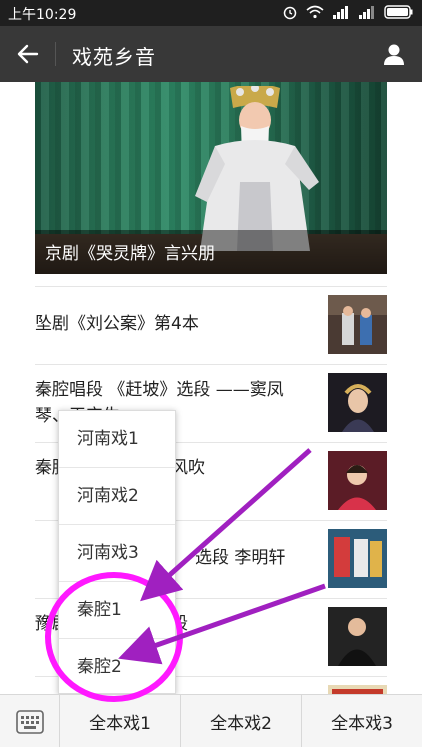 This screenshot has width=422, height=747. Describe the element at coordinates (211, 54) in the screenshot. I see `title-bar: 戏苑乡音` at that location.